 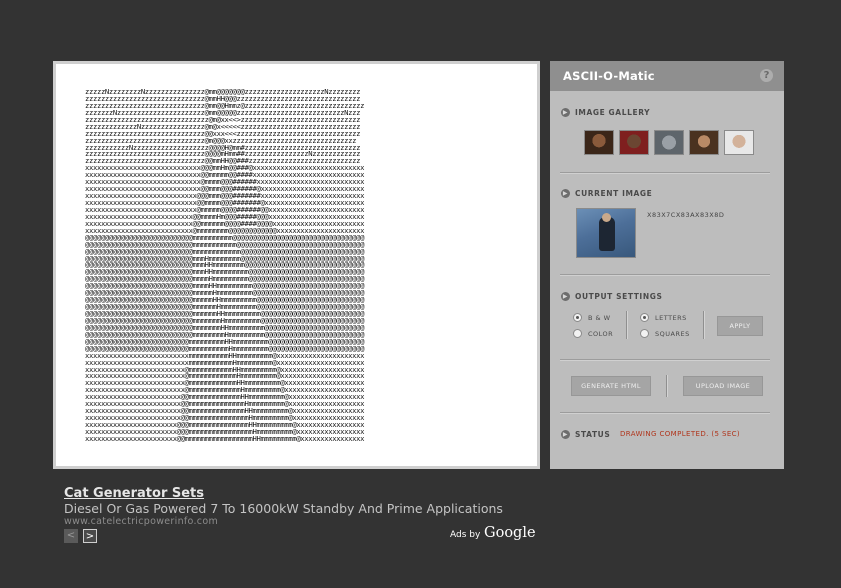 What do you see at coordinates (141, 521) in the screenshot?
I see `ad-url: www.catelectricpowerinfo.com` at bounding box center [141, 521].